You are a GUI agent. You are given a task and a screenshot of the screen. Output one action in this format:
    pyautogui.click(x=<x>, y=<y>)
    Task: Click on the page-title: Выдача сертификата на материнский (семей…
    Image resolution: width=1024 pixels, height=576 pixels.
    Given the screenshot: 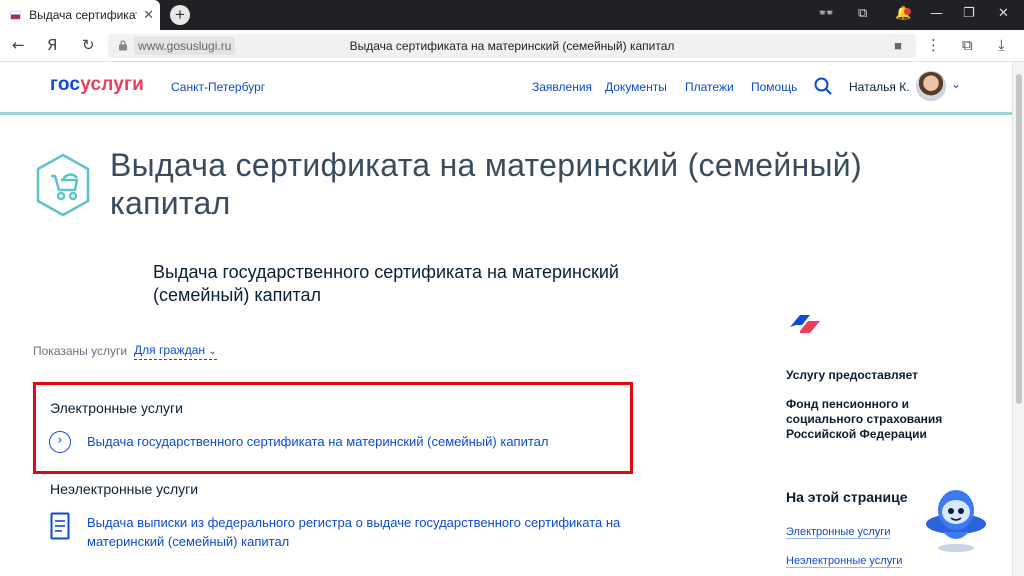 What is the action you would take?
    pyautogui.click(x=486, y=184)
    